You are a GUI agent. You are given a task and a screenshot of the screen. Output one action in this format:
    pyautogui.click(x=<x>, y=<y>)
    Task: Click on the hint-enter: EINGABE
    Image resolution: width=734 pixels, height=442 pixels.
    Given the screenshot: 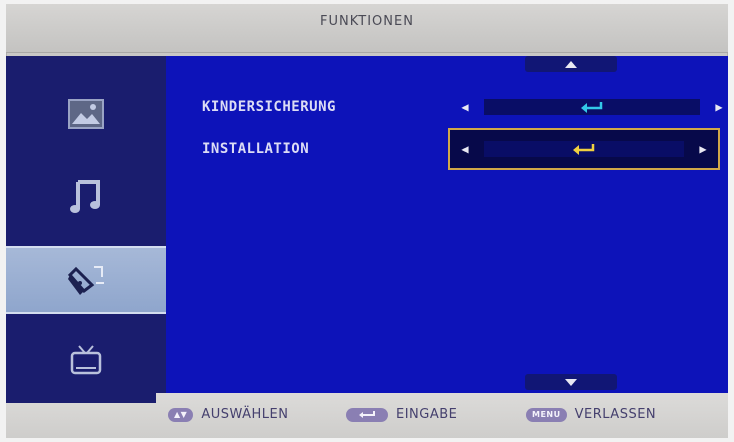 What is the action you would take?
    pyautogui.click(x=401, y=414)
    